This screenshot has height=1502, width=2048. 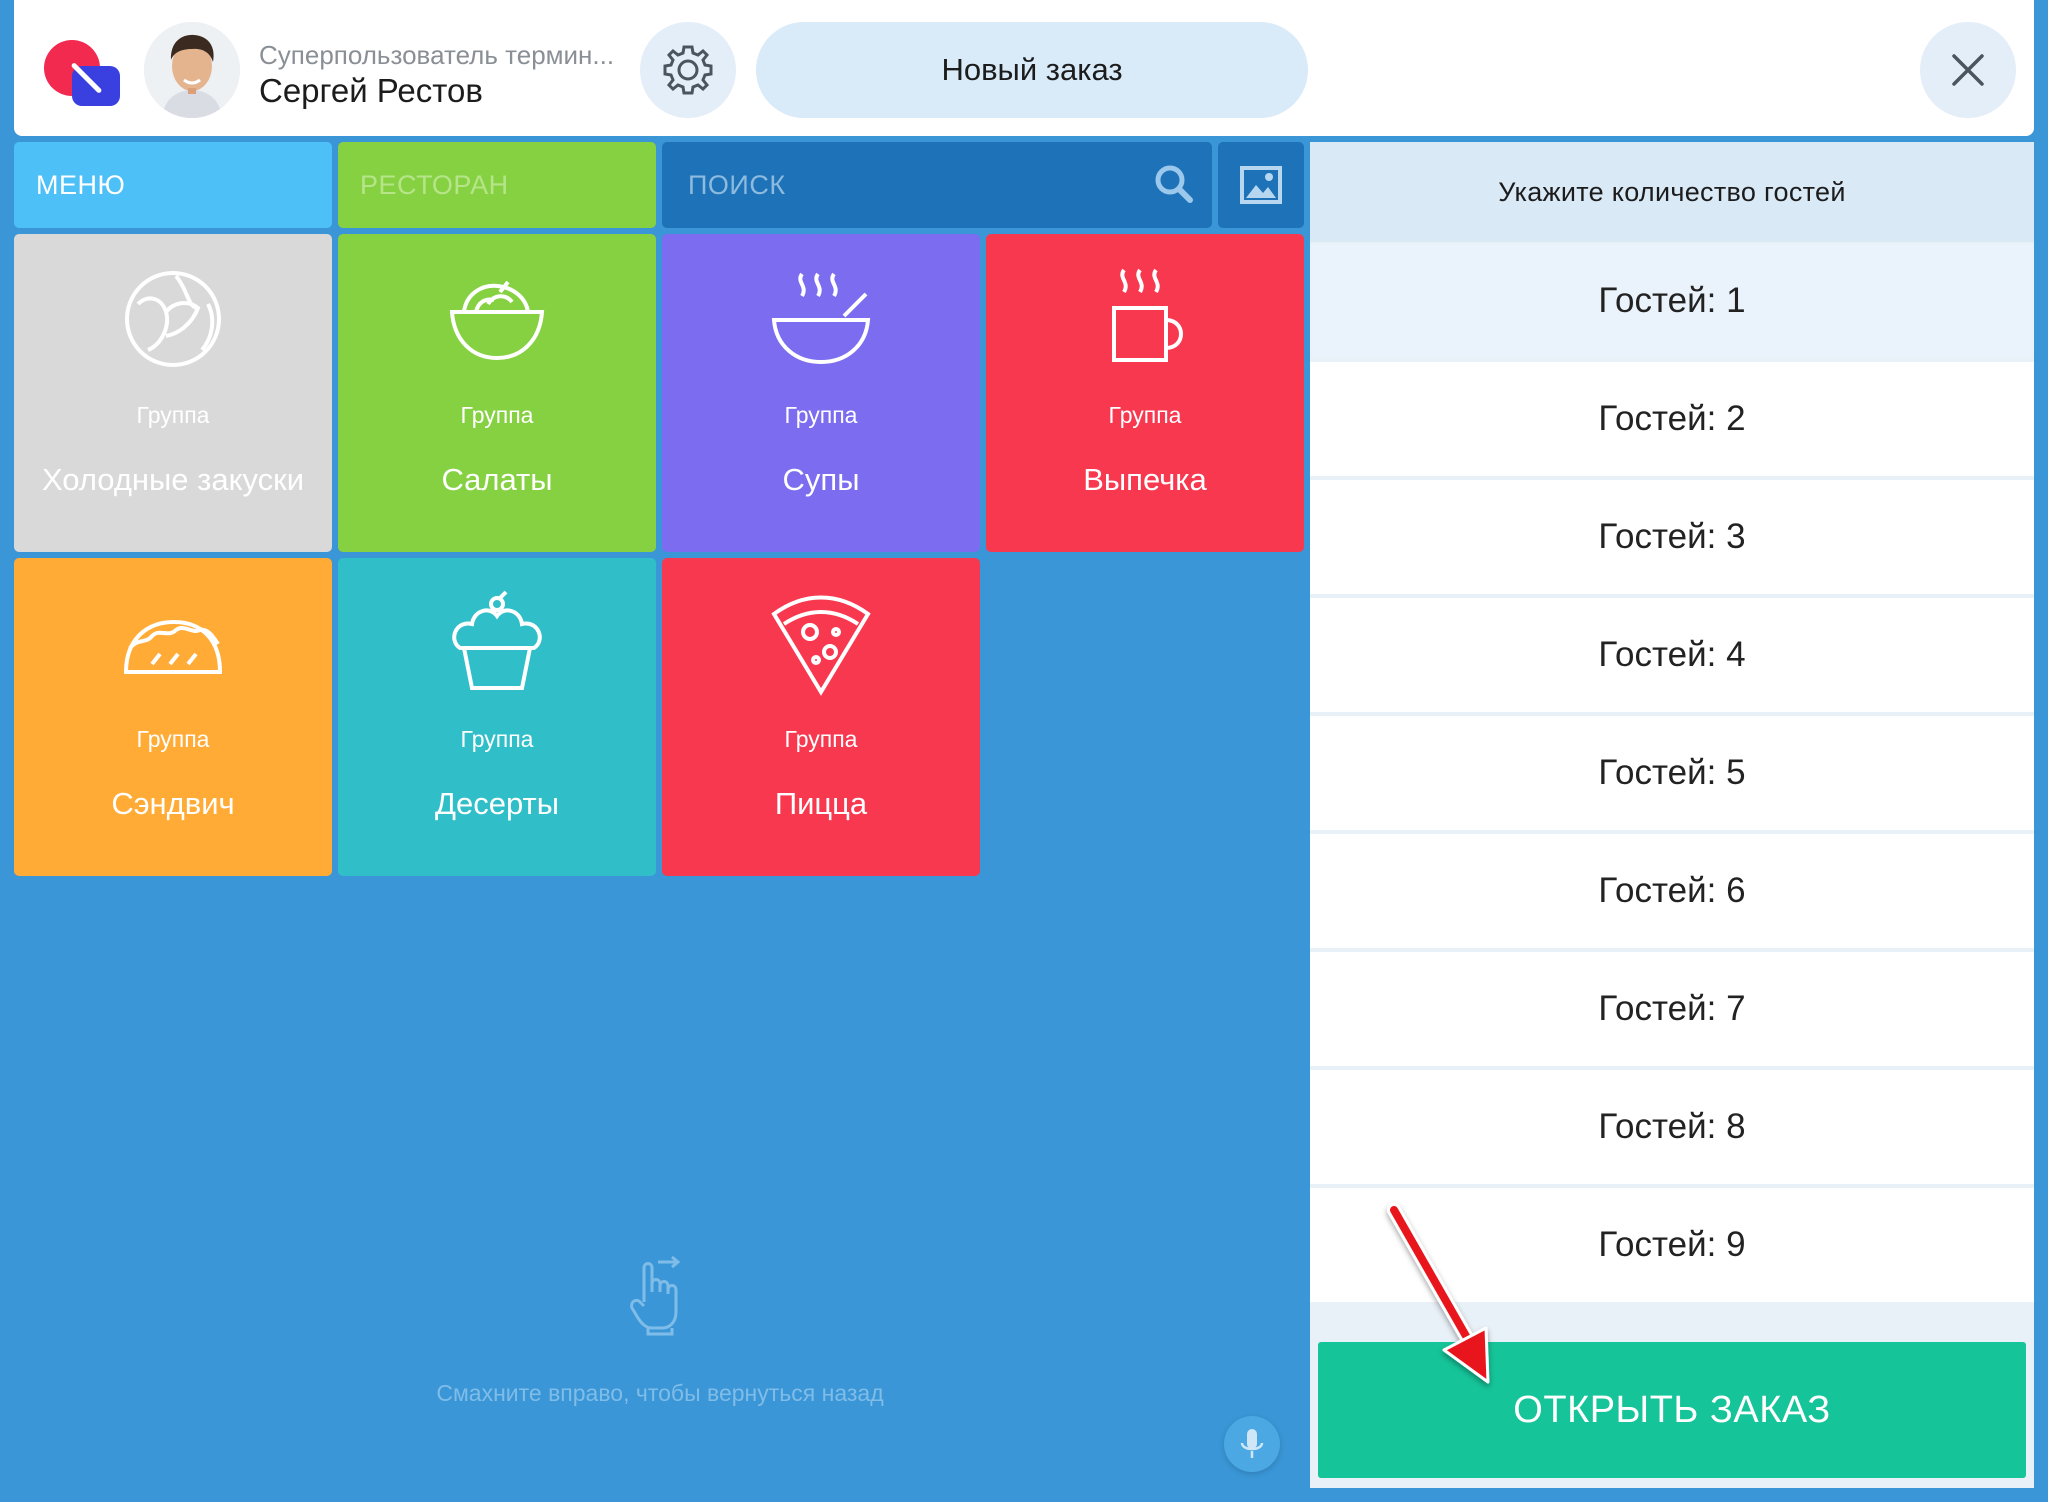 What do you see at coordinates (1145, 393) in the screenshot?
I see `group-tile-bakery: Группа Выпечка` at bounding box center [1145, 393].